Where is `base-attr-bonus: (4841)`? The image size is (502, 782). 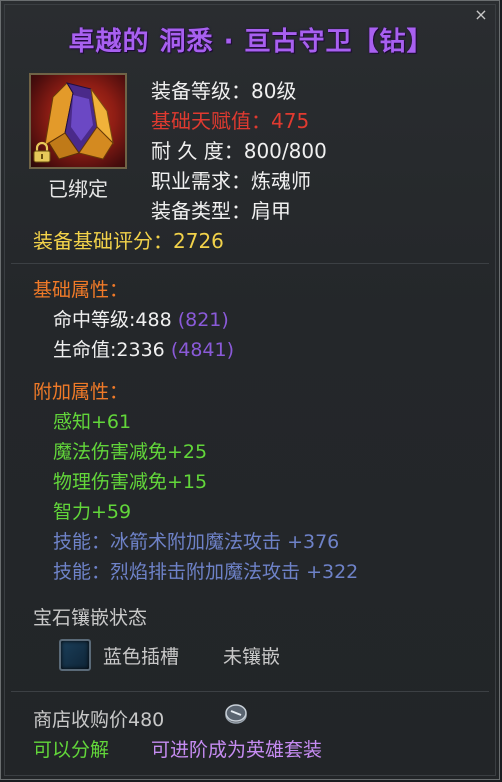 base-attr-bonus: (4841) is located at coordinates (202, 350).